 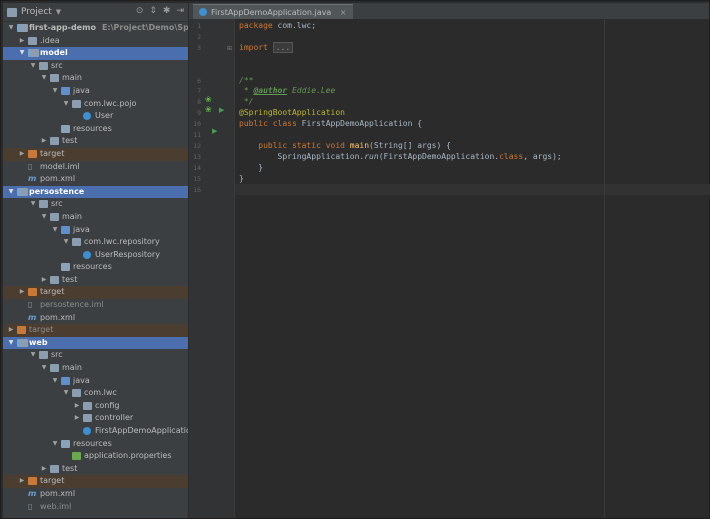 I want to click on fold-icon: ⊞, so click(x=229, y=48).